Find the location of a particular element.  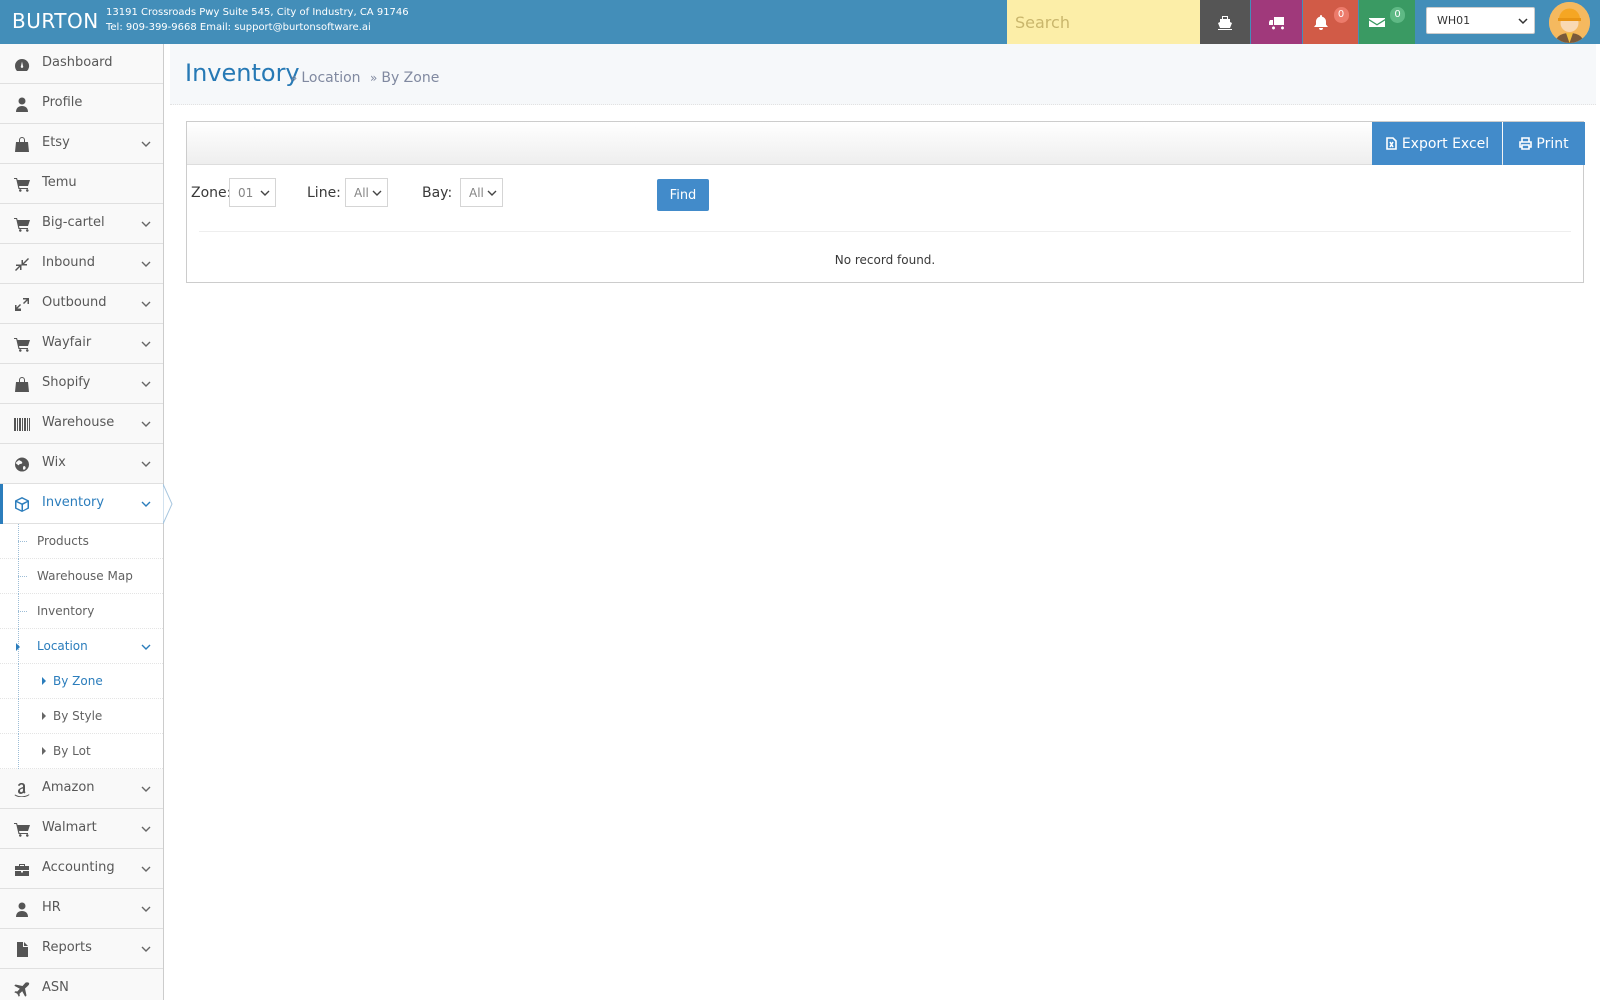

sidebar-item-label: Dashboard is located at coordinates (77, 62).